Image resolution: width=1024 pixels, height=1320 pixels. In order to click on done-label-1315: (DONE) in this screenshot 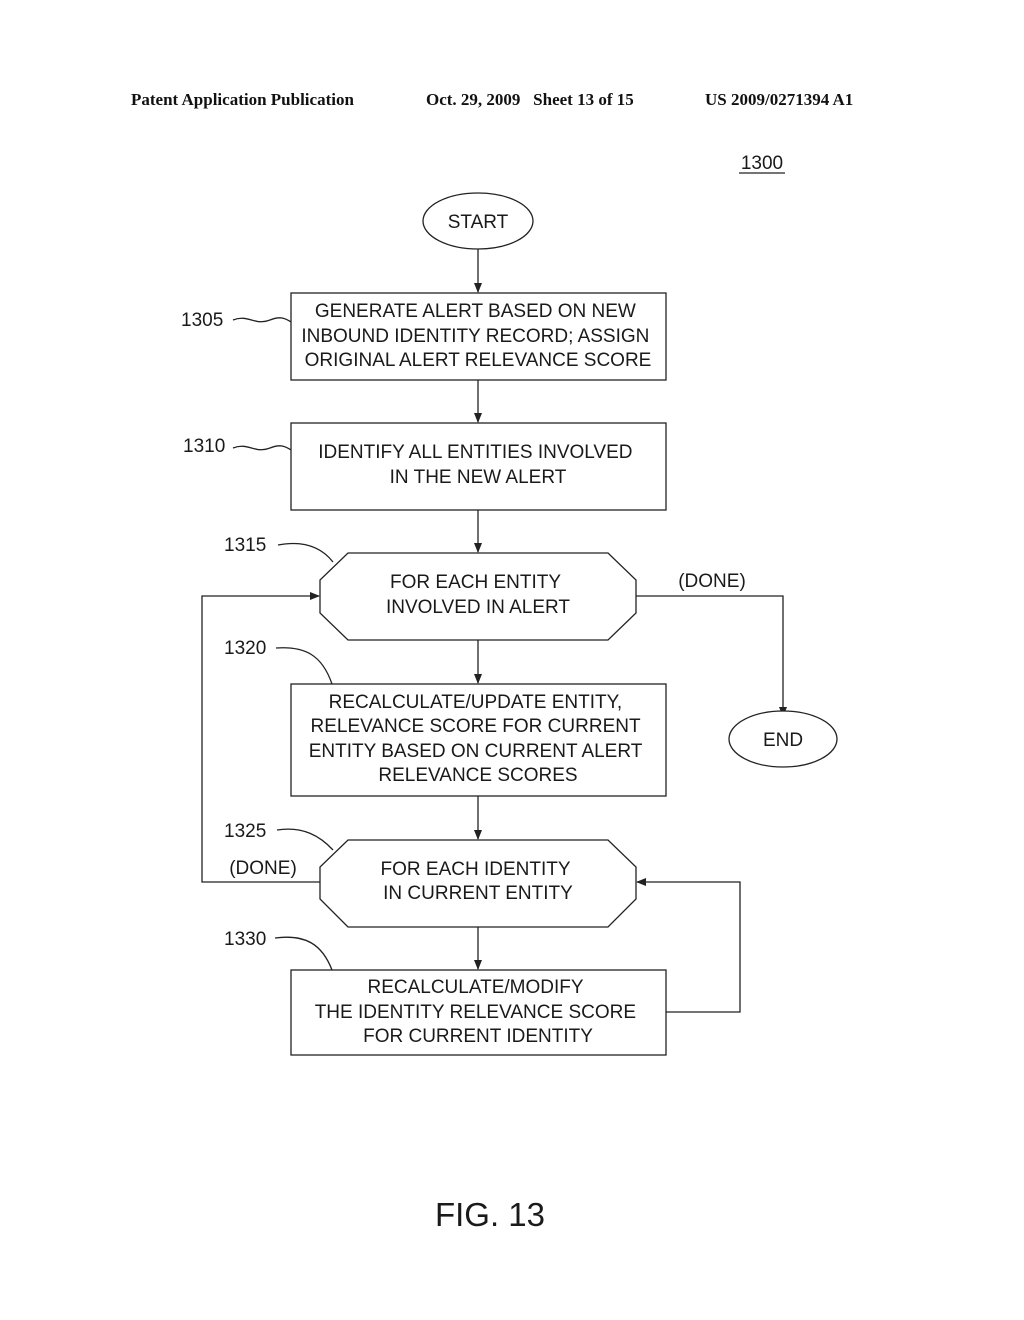, I will do `click(712, 581)`.